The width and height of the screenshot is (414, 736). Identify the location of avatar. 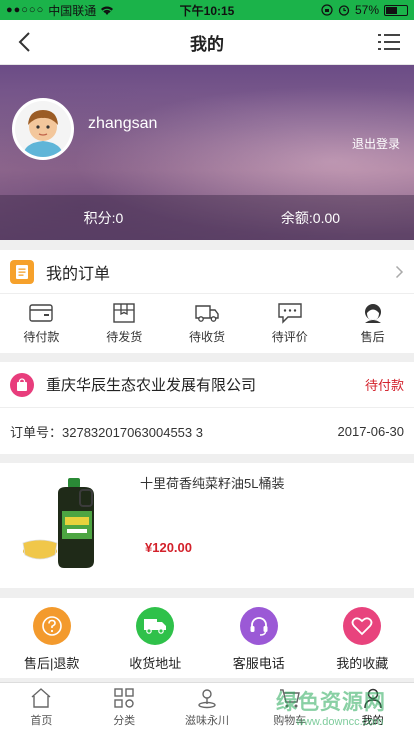
(43, 129).